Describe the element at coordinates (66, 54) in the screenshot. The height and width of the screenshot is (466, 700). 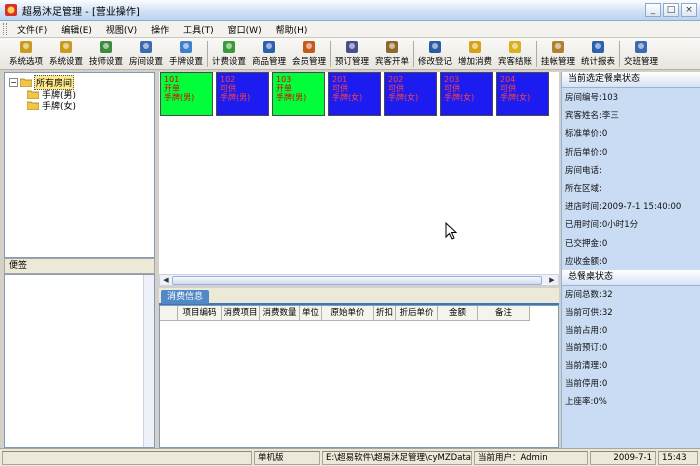
I see `toolbar-button-1: 系统设置` at that location.